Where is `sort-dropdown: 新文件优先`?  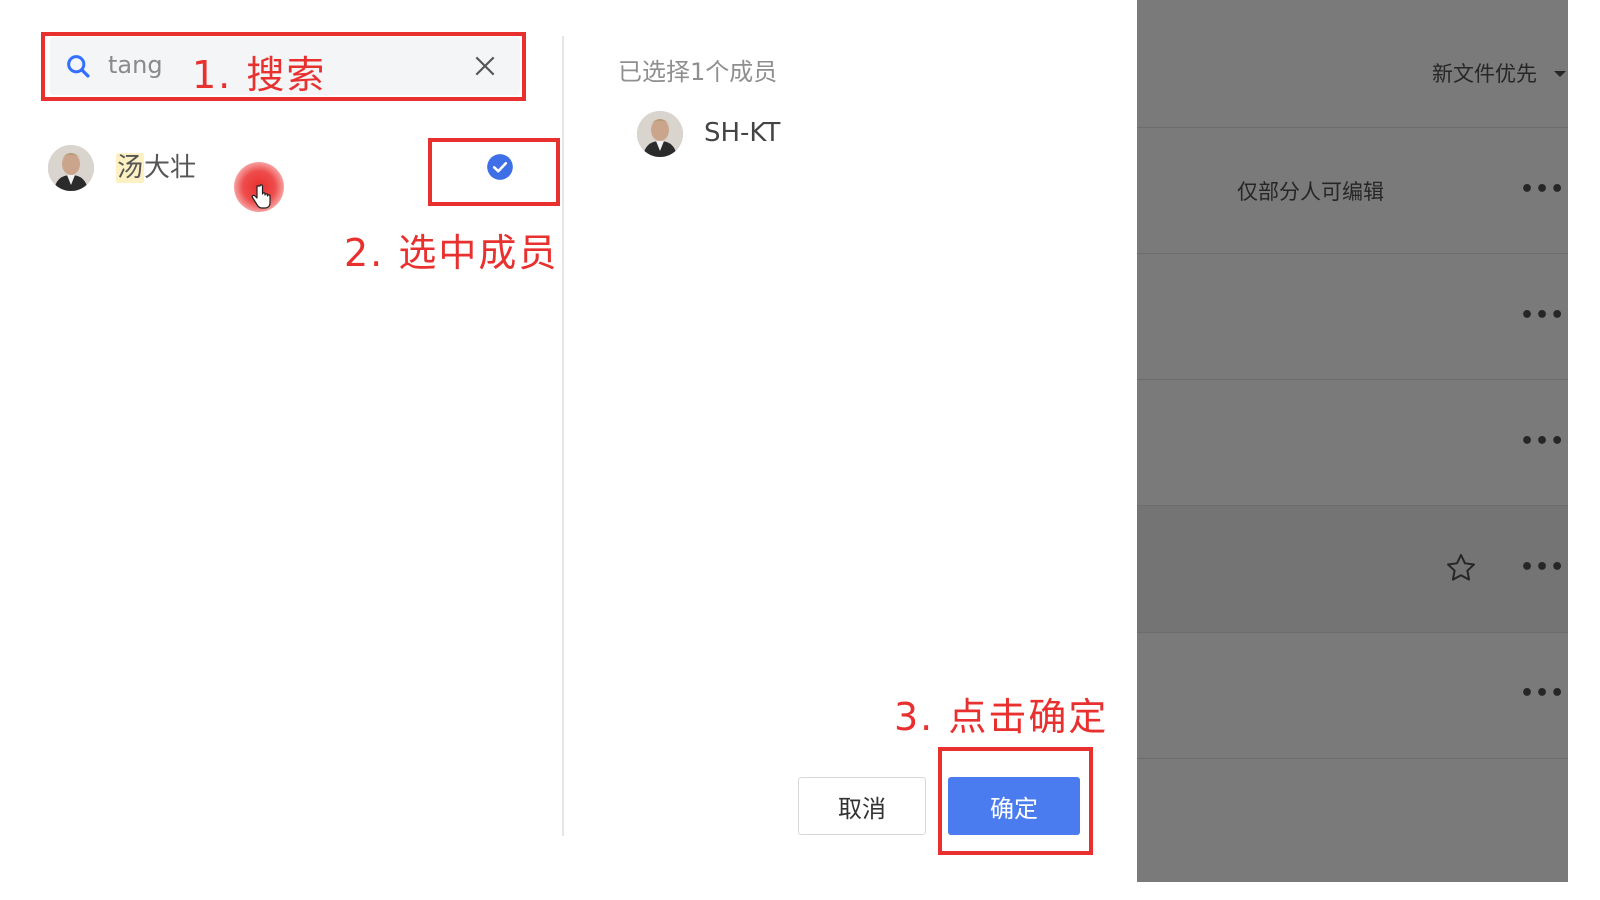 sort-dropdown: 新文件优先 is located at coordinates (1484, 73).